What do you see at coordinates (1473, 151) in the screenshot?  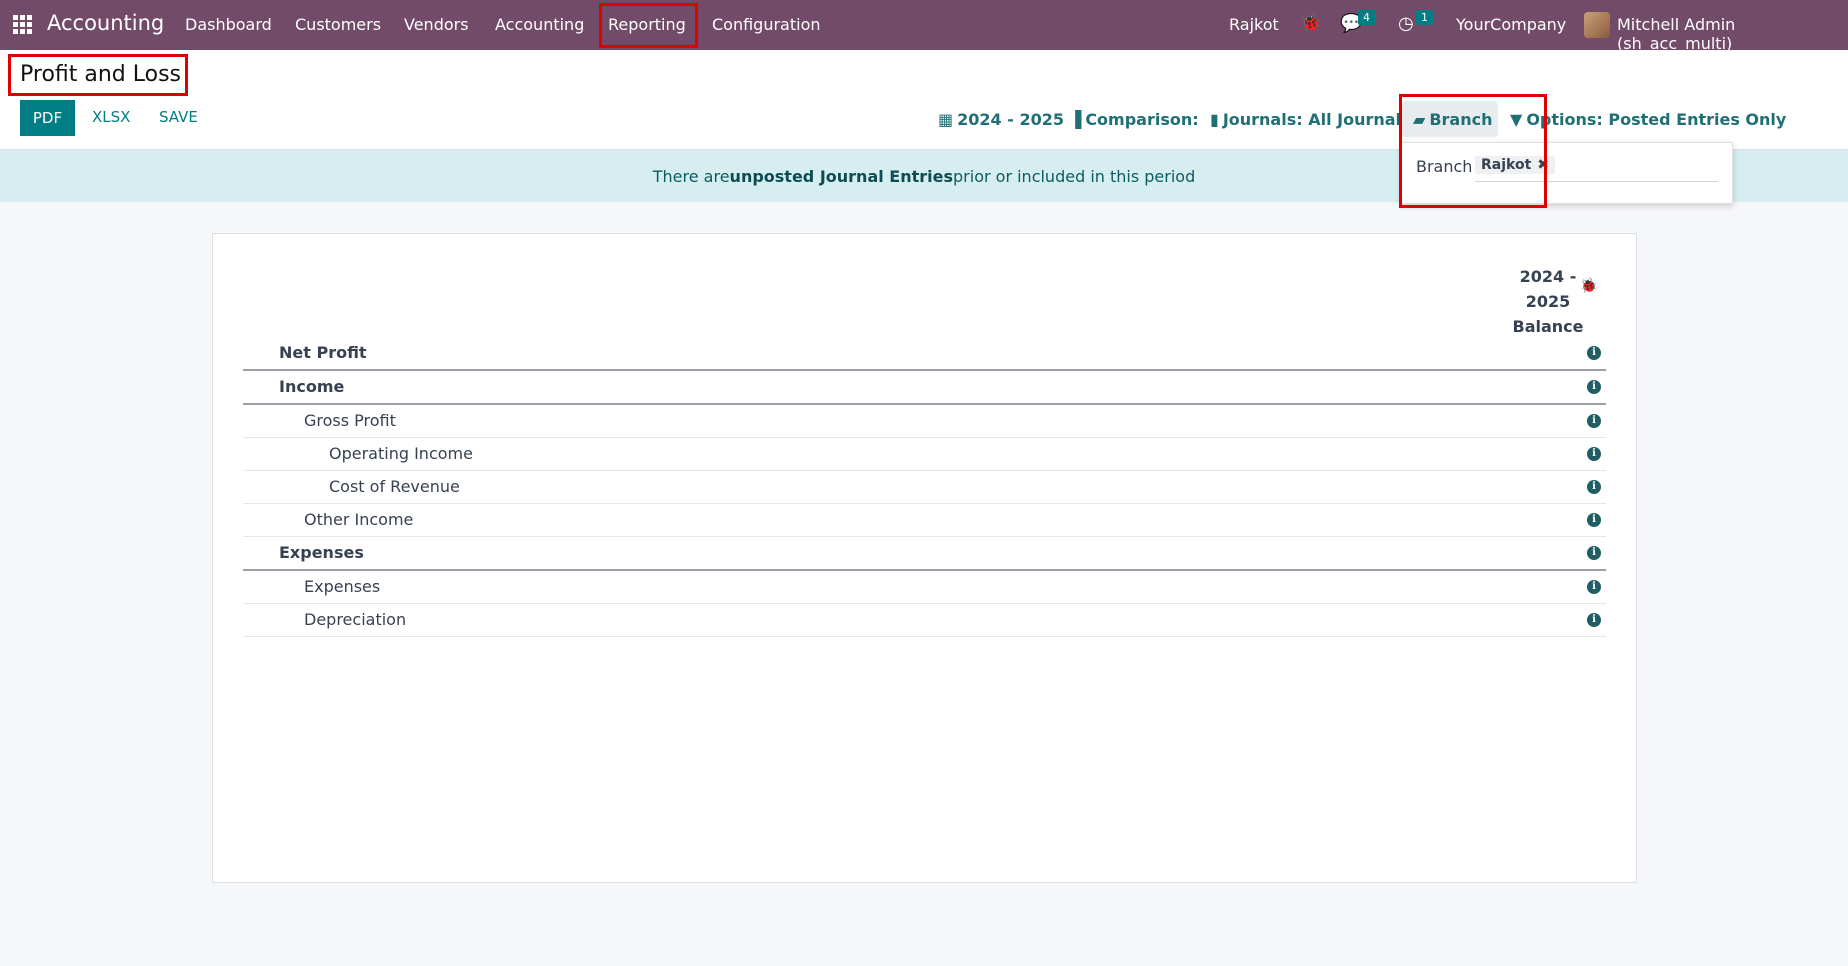 I see `highlight-branch` at bounding box center [1473, 151].